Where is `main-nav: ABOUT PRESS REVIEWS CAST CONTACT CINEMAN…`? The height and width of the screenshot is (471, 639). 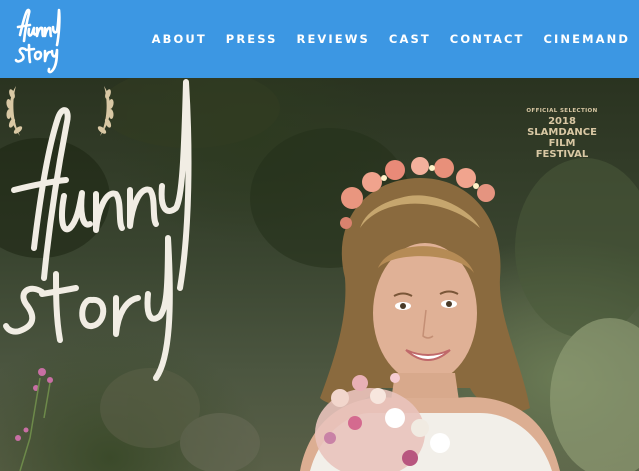 main-nav: ABOUT PRESS REVIEWS CAST CONTACT CINEMAN… is located at coordinates (381, 39).